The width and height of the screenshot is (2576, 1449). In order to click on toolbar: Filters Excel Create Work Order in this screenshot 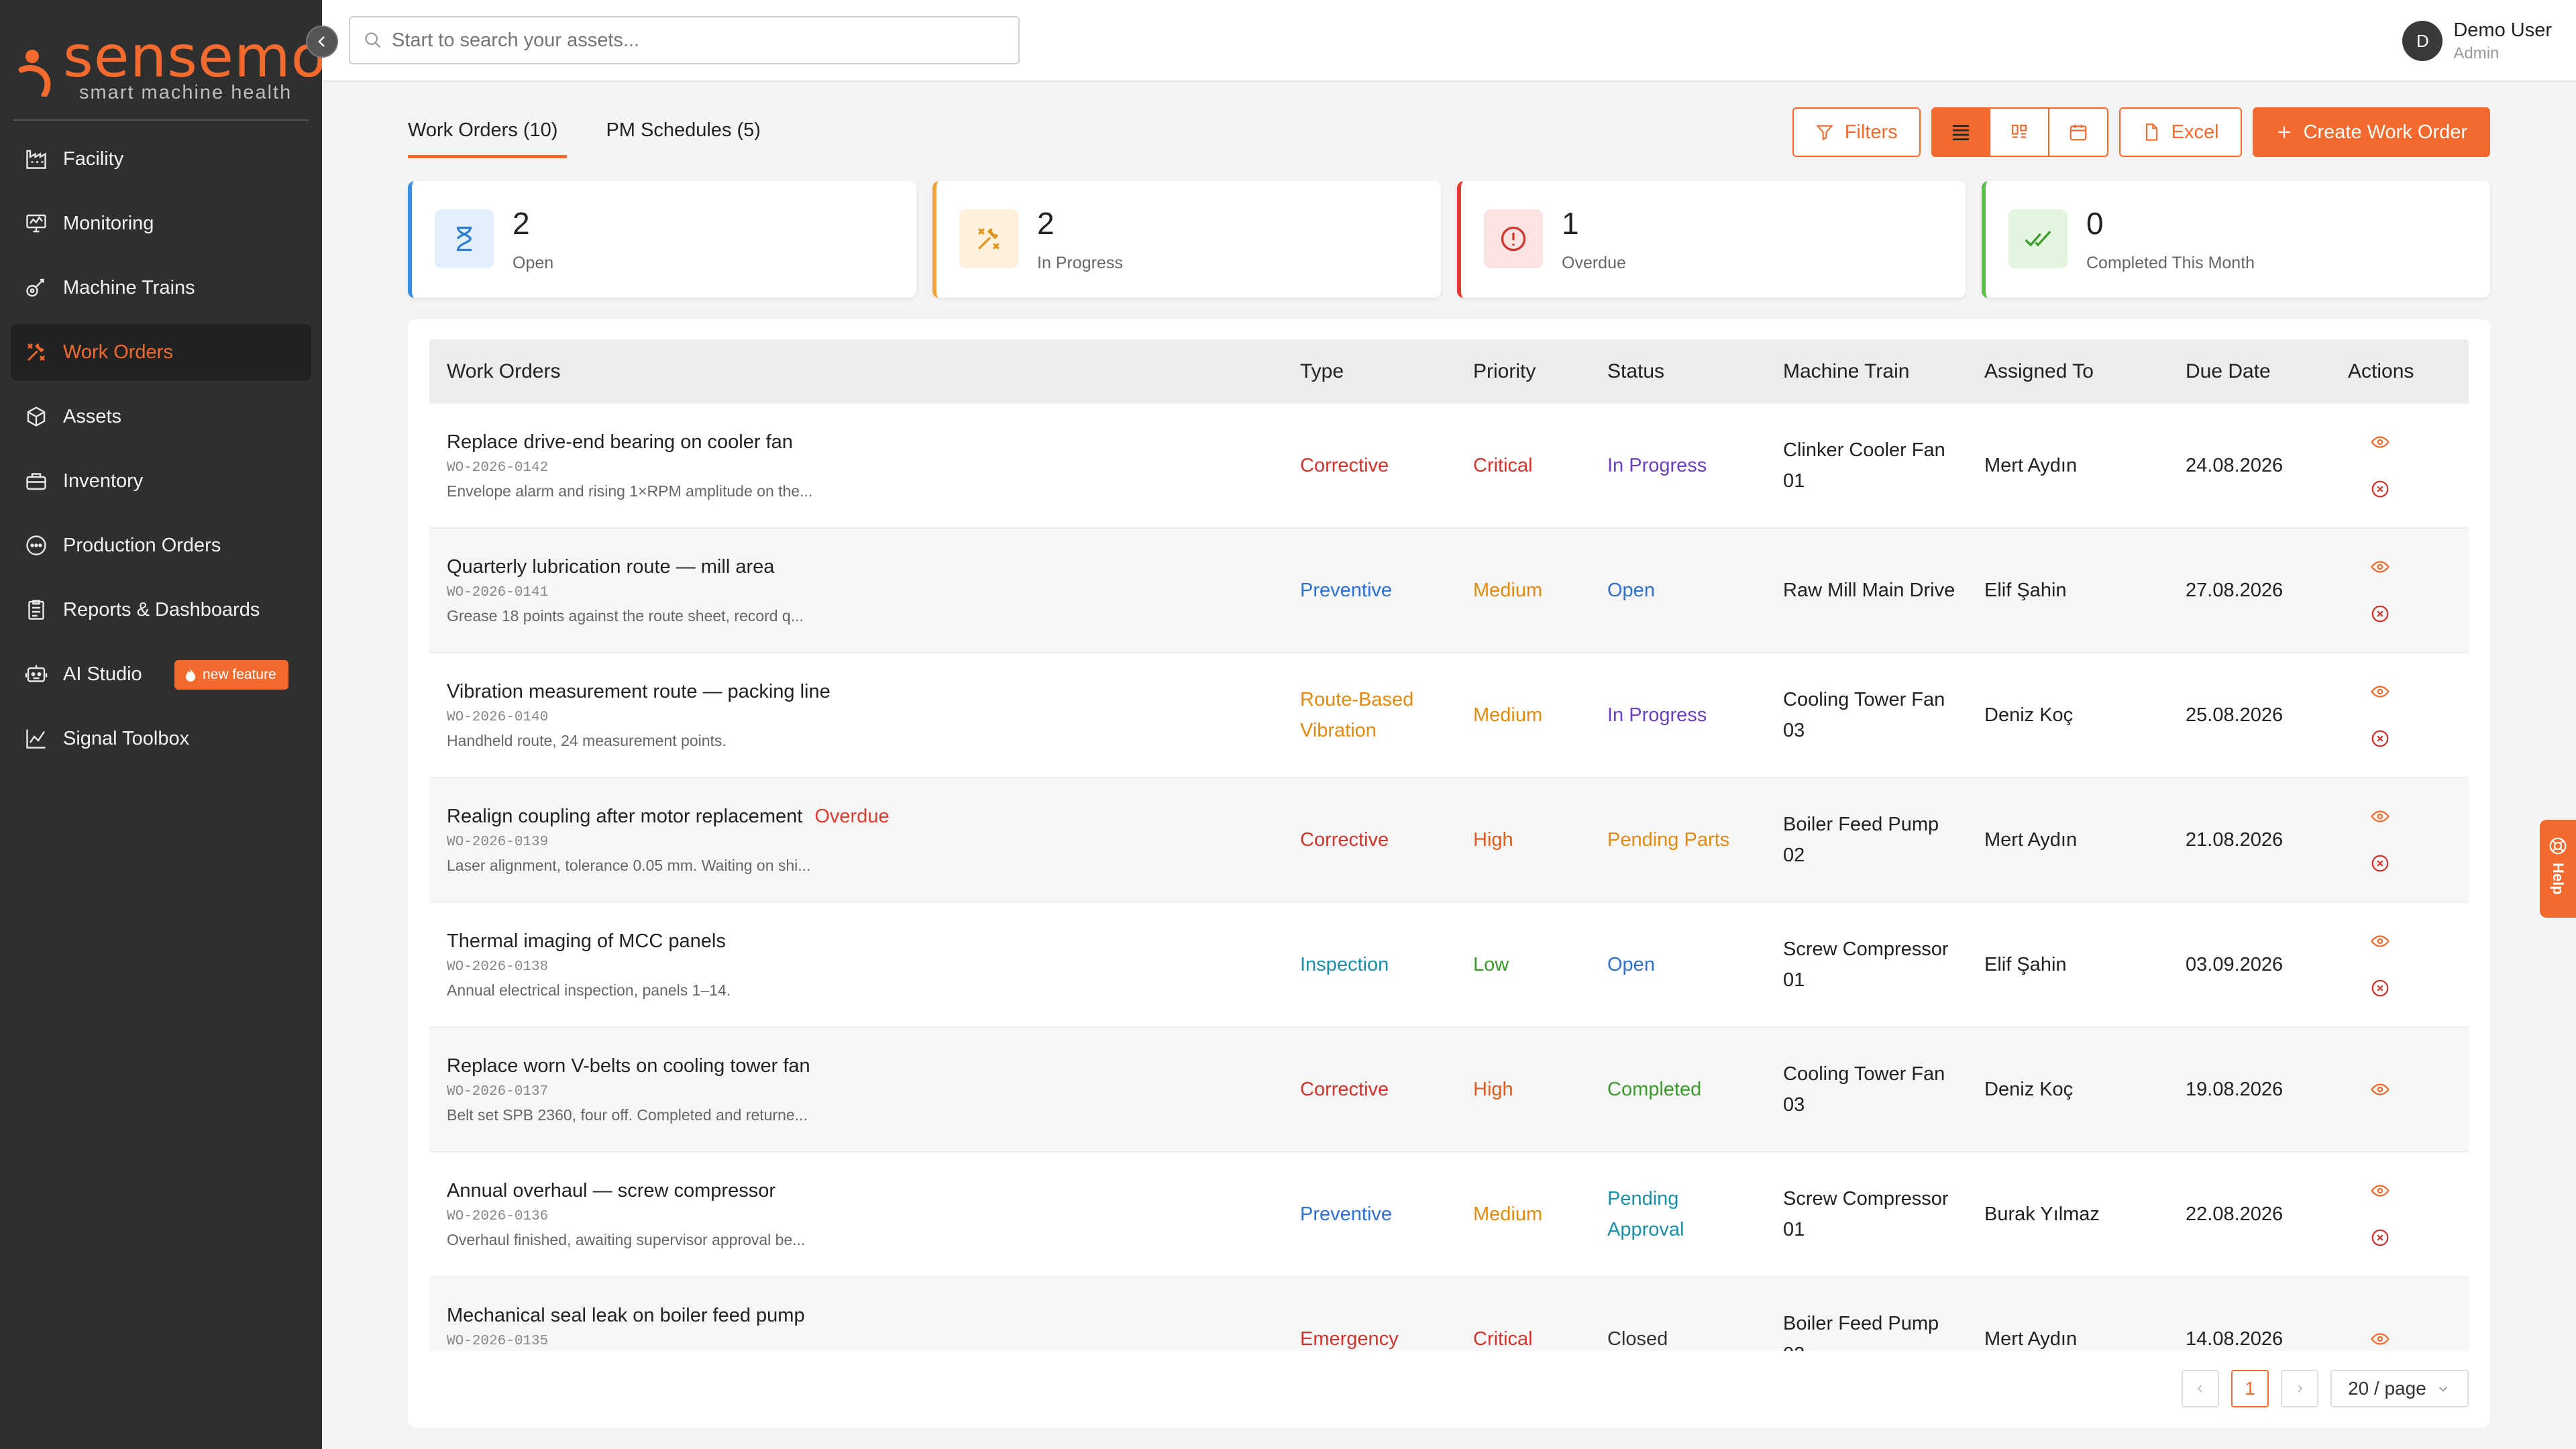, I will do `click(2141, 132)`.